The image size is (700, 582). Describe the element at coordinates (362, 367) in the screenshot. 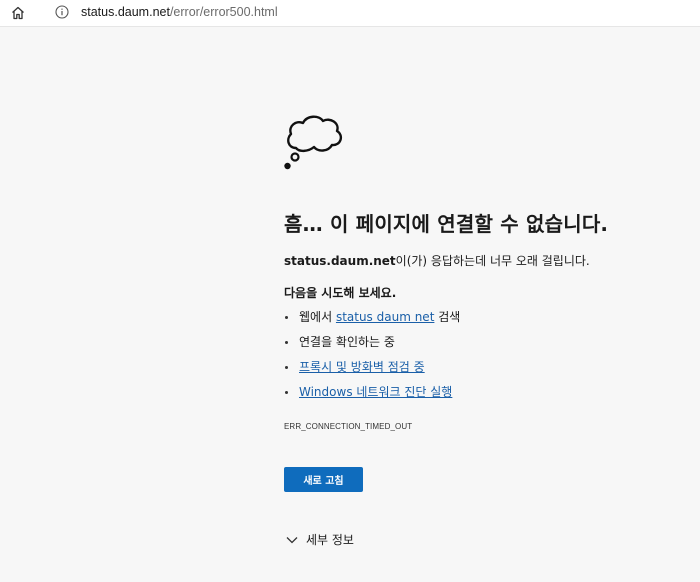

I see `proxy-firewall-link: 프록시 및 방화벽 점검 중` at that location.